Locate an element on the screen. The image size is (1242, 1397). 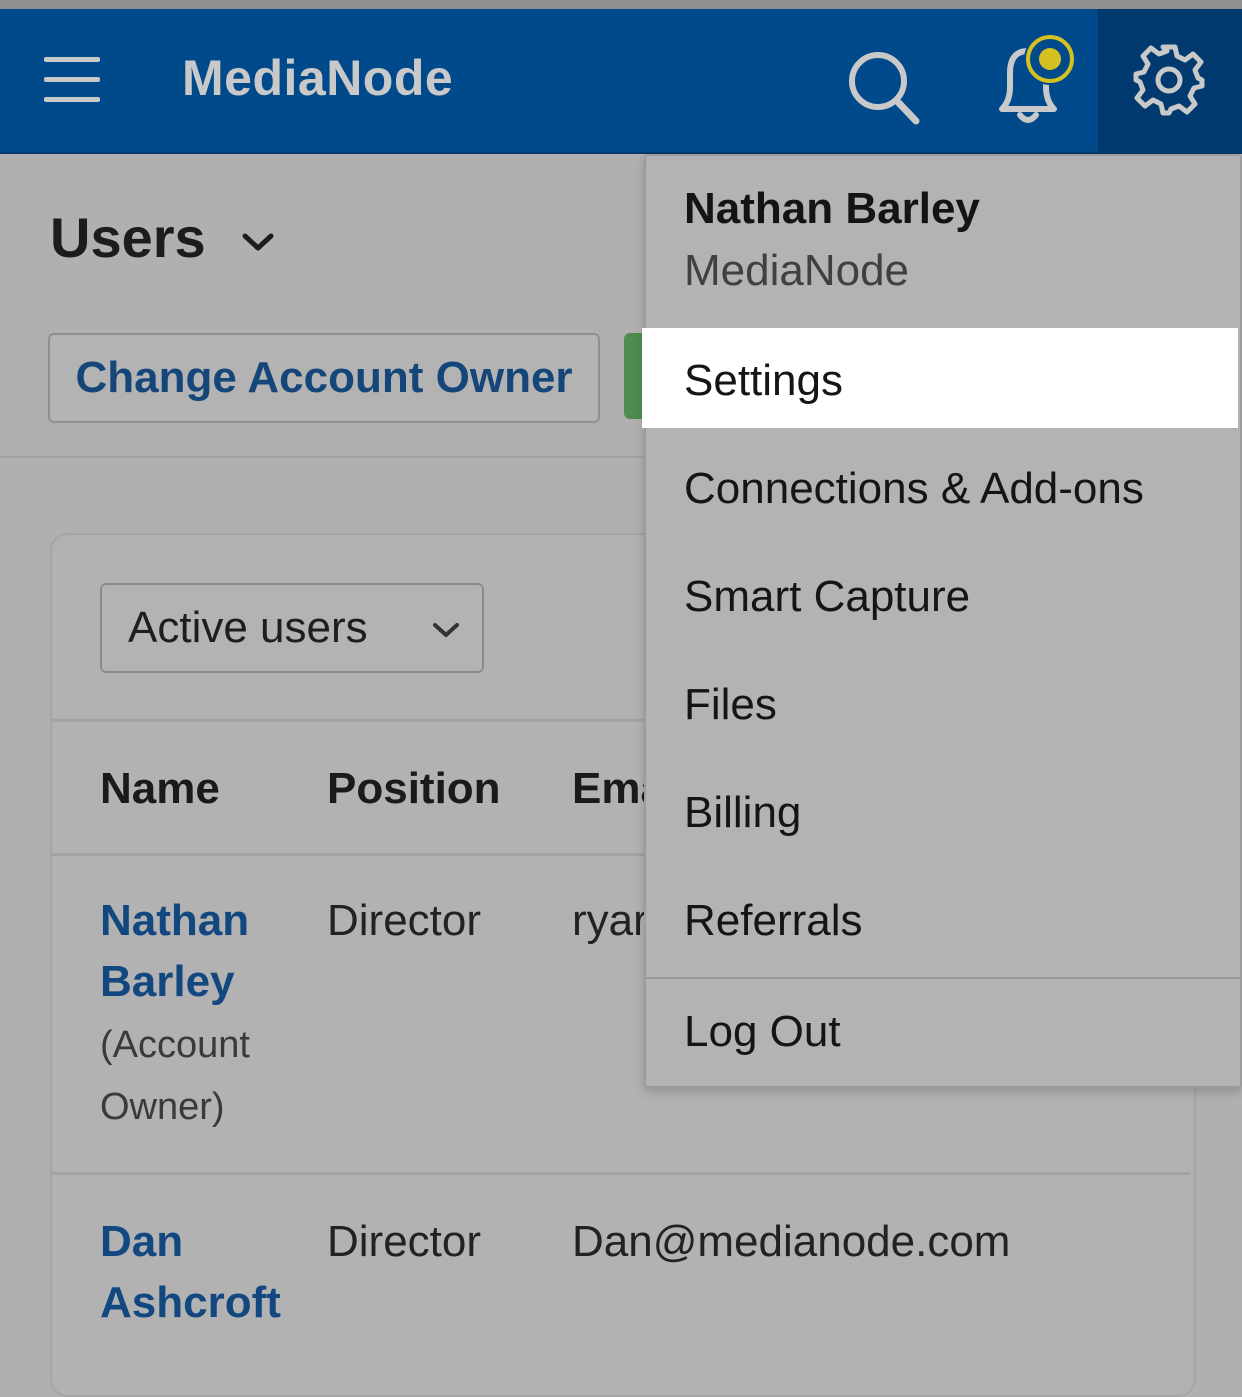
menu-item-logout: Log Out is located at coordinates (943, 1029).